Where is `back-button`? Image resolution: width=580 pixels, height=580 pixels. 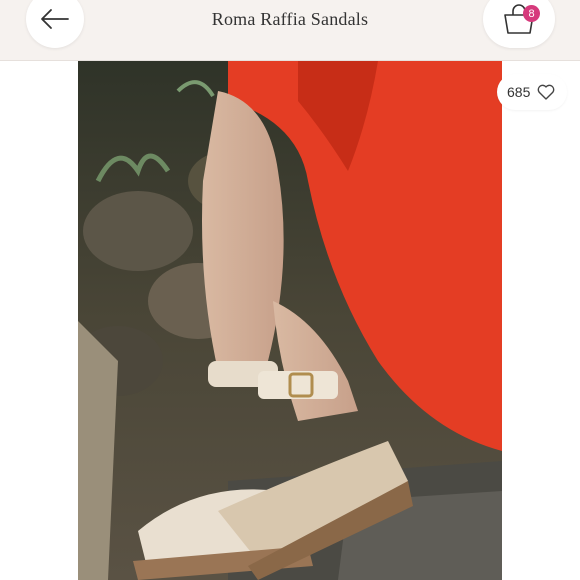
back-button is located at coordinates (55, 24).